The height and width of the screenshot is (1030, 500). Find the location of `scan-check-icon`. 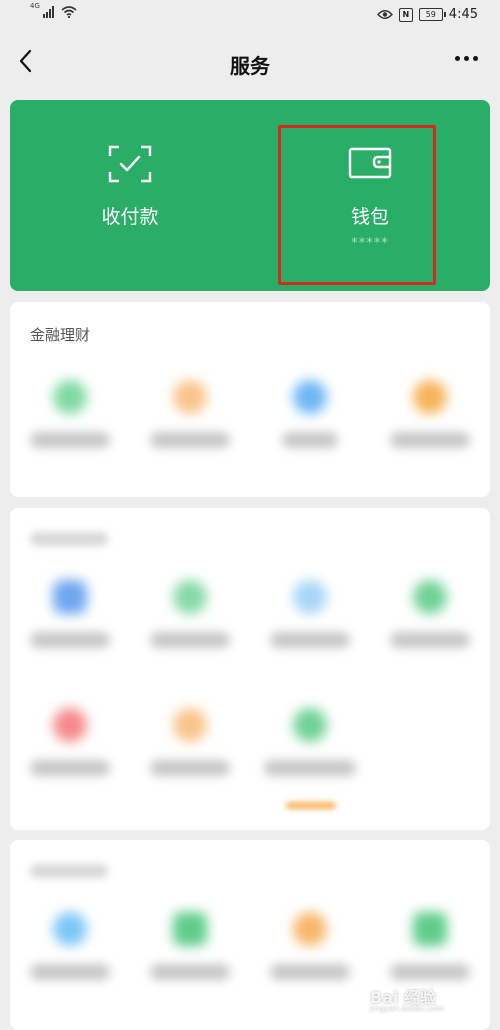

scan-check-icon is located at coordinates (130, 164).